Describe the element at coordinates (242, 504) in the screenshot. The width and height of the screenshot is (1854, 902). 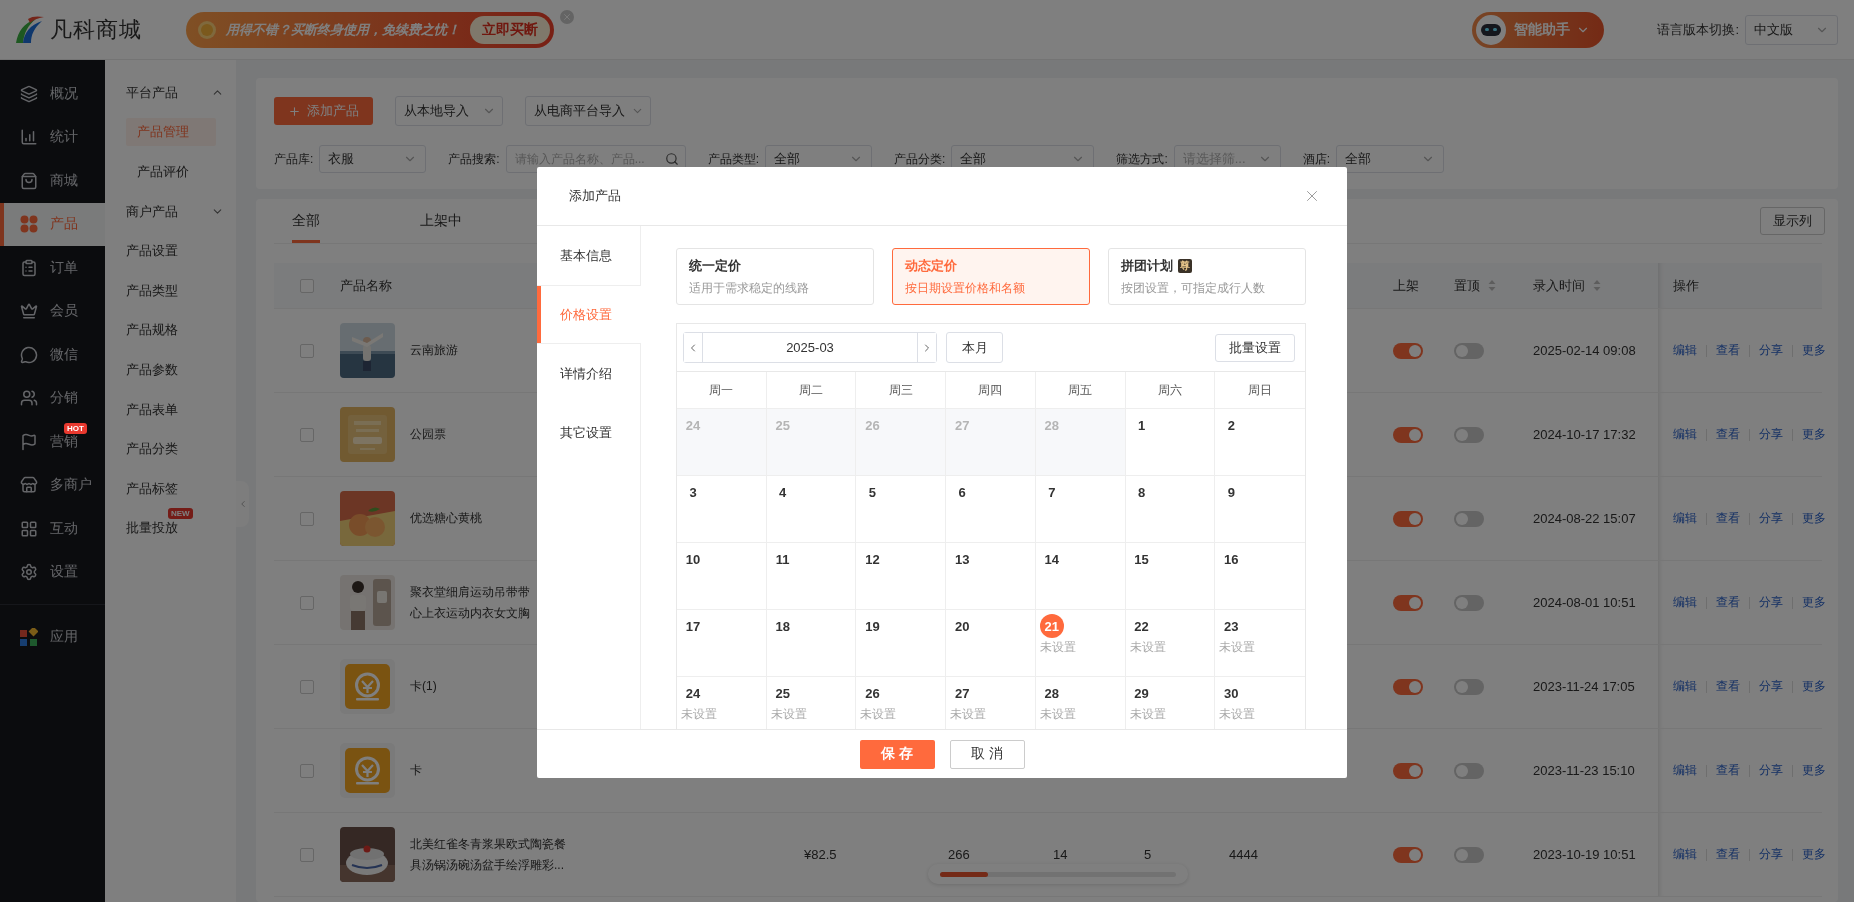
I see `collapse-handle` at that location.